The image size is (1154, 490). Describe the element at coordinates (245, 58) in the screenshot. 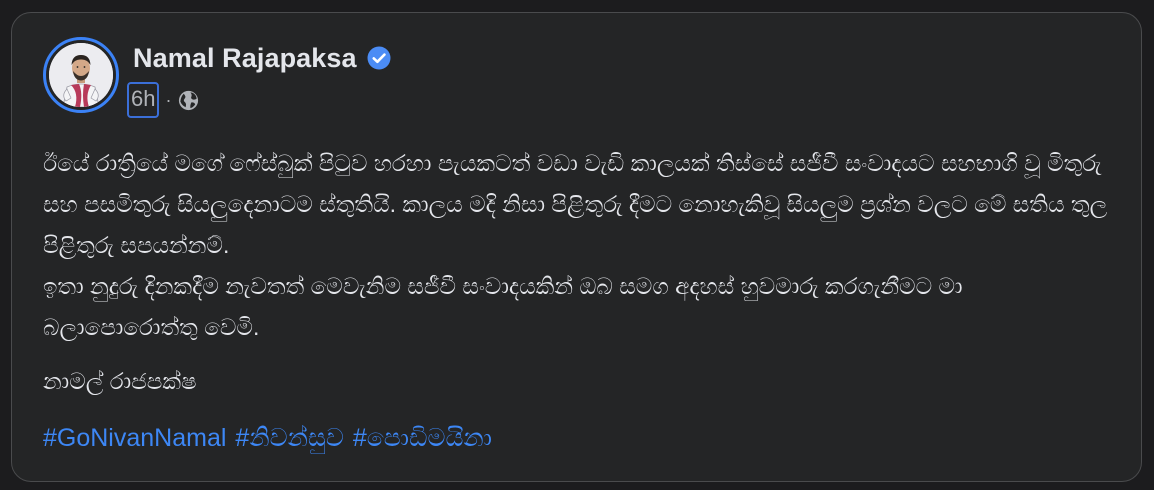

I see `author-name: Namal Rajapaksa` at that location.